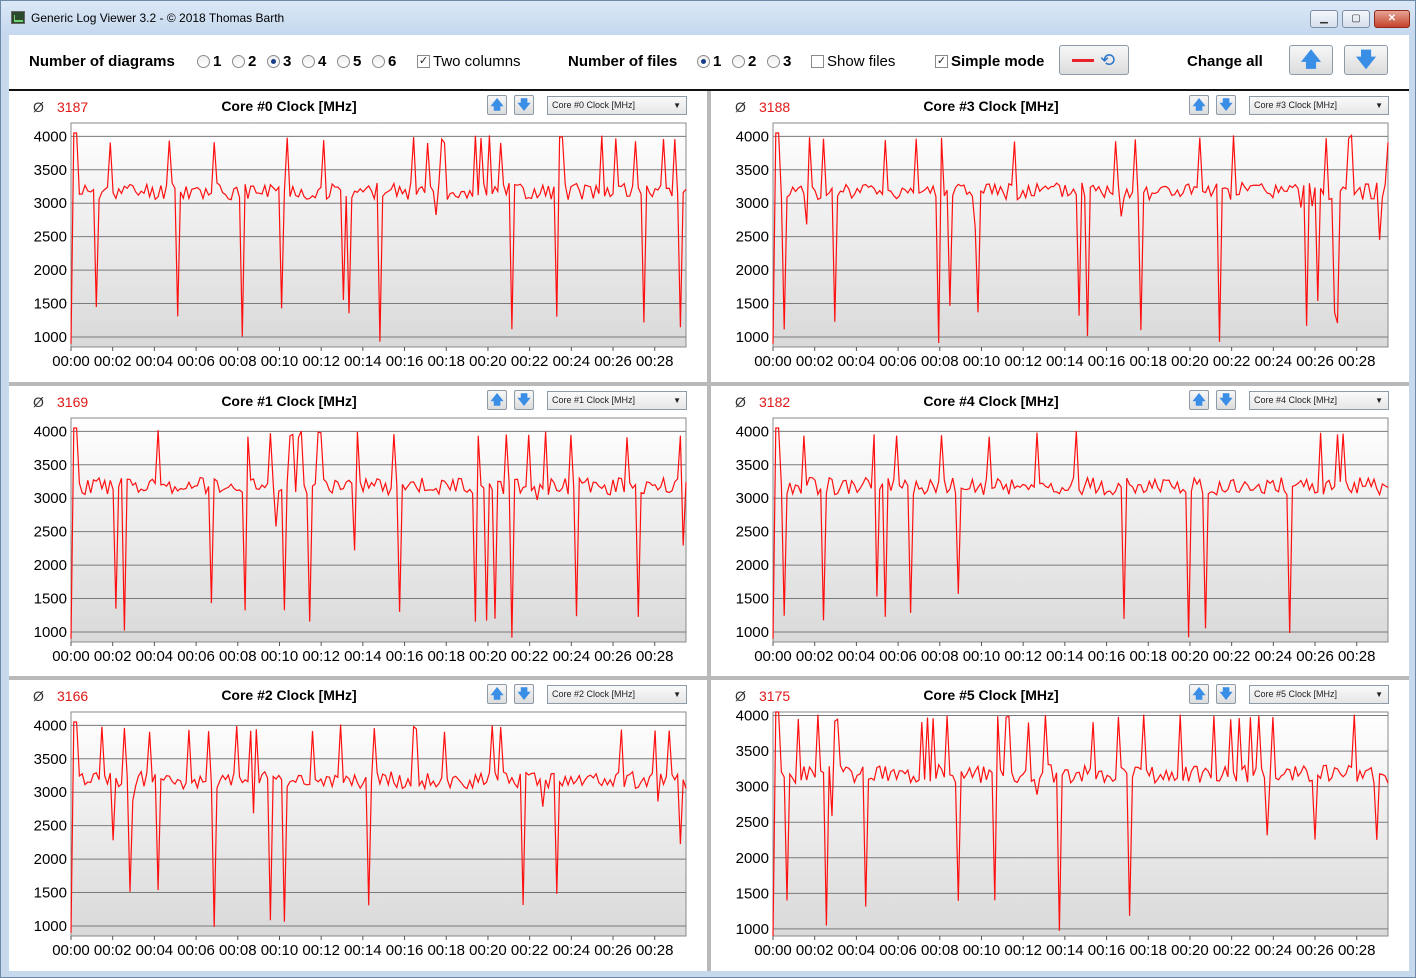 The image size is (1416, 978). What do you see at coordinates (1319, 694) in the screenshot?
I see `sensor-select: Core #5 Clock [MHz] ▼` at bounding box center [1319, 694].